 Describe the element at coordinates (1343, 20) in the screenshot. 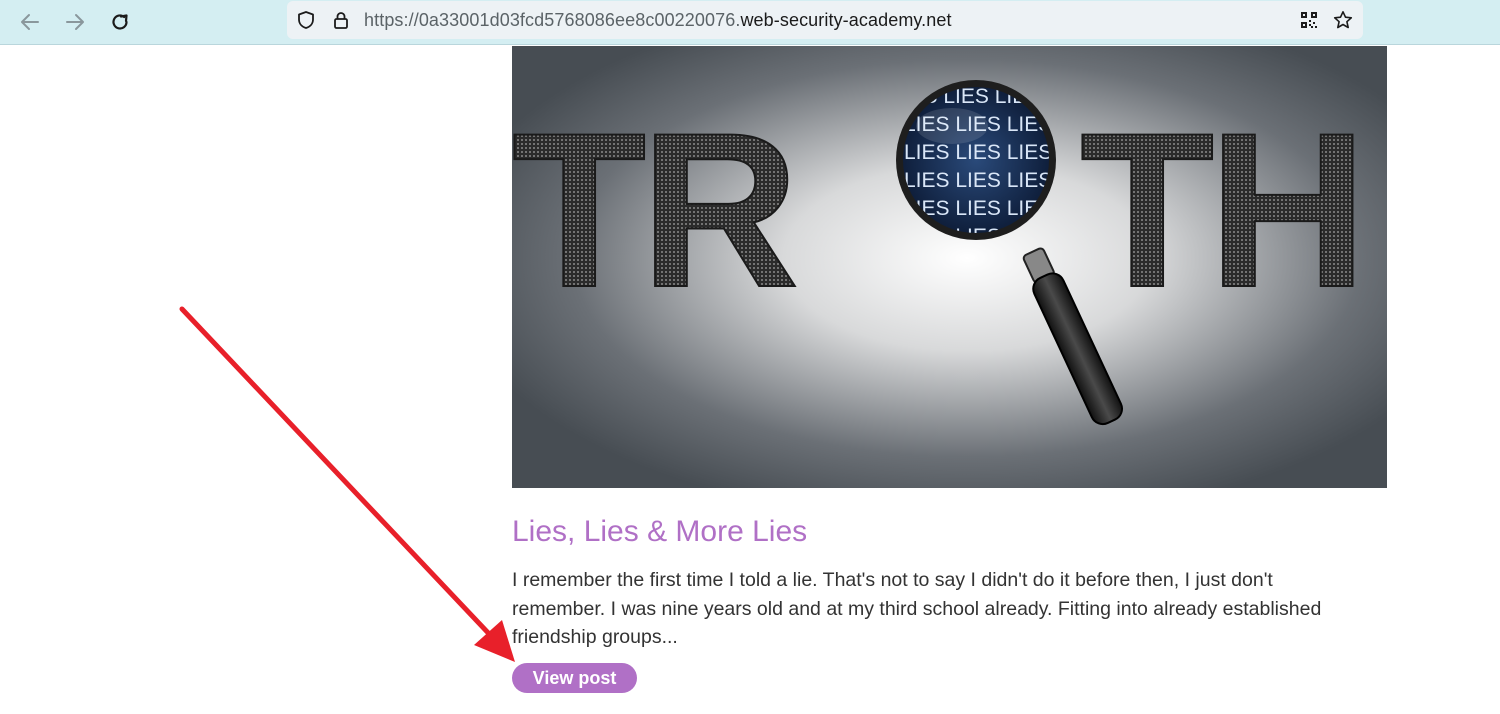

I see `bookmark-star-icon` at that location.